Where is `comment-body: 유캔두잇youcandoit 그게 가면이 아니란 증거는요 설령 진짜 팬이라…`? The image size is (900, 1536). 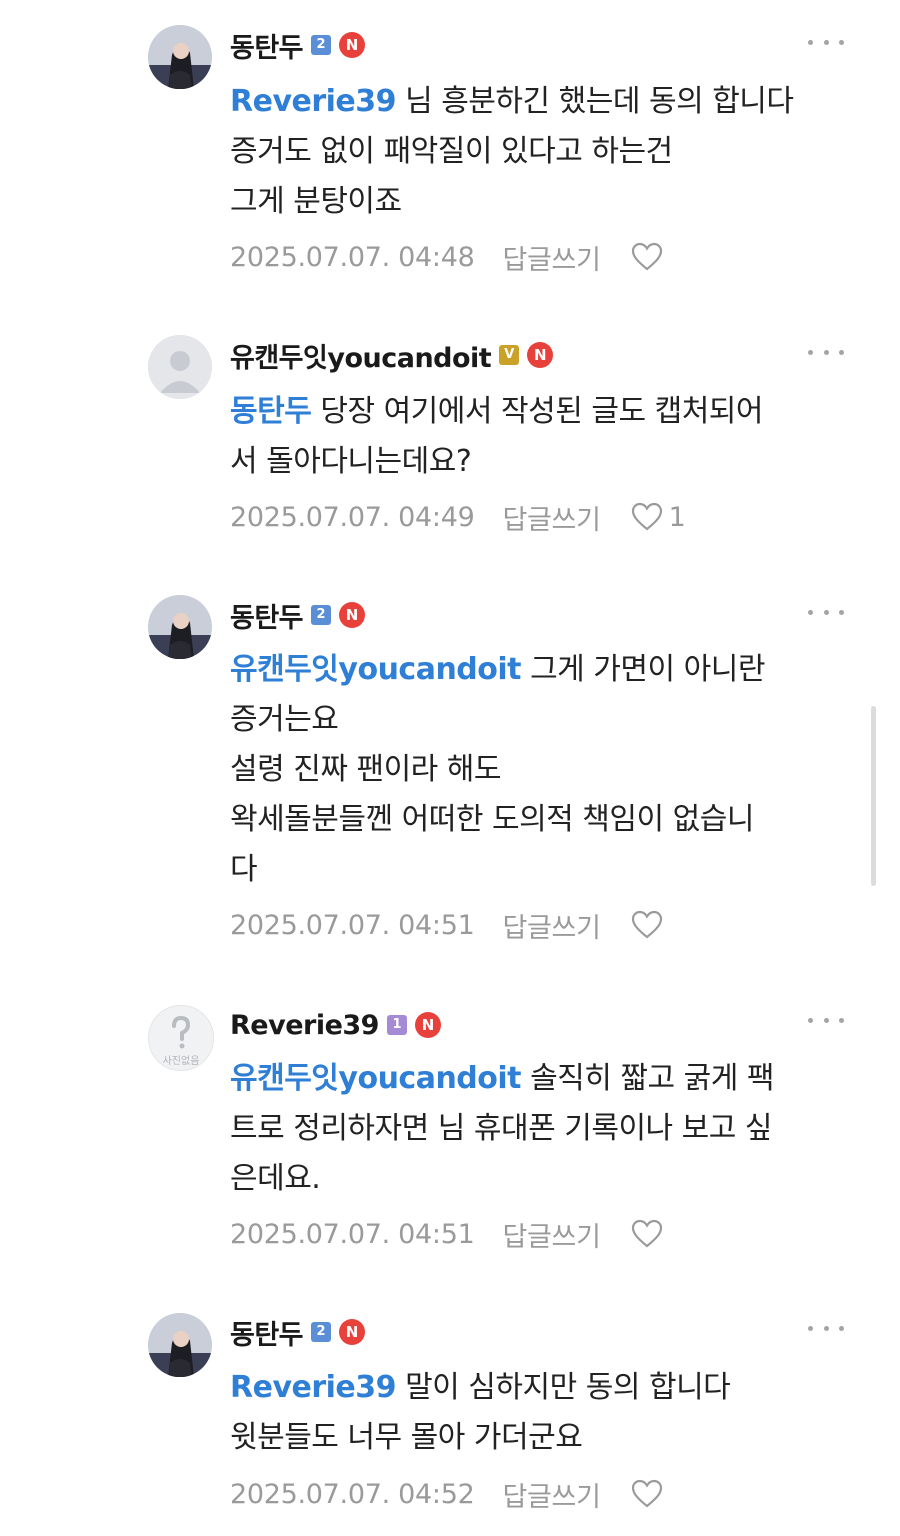
comment-body: 유캔두잇youcandoit 그게 가면이 아니란 증거는요 설령 진짜 팬이라… is located at coordinates (540, 770).